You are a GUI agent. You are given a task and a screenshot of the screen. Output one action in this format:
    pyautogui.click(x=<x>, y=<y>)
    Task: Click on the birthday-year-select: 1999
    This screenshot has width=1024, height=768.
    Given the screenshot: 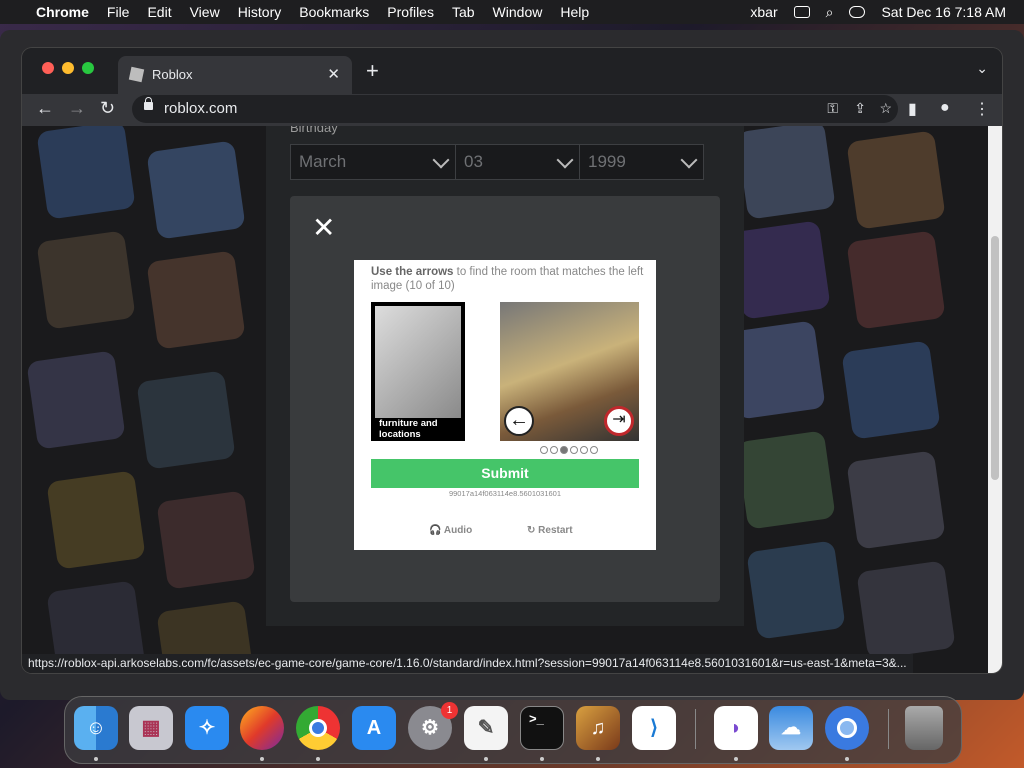 What is the action you would take?
    pyautogui.click(x=641, y=162)
    